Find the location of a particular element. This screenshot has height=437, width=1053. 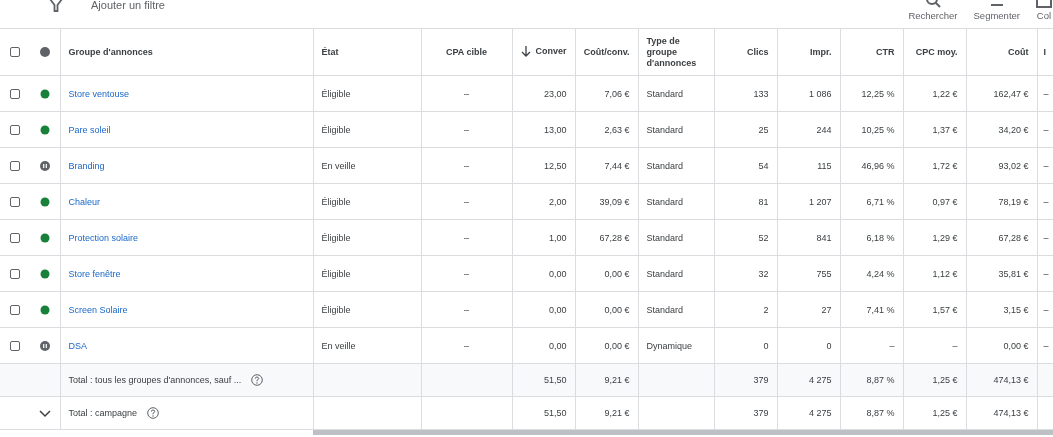

ad-group-link: Protection solaire is located at coordinates (103, 237).